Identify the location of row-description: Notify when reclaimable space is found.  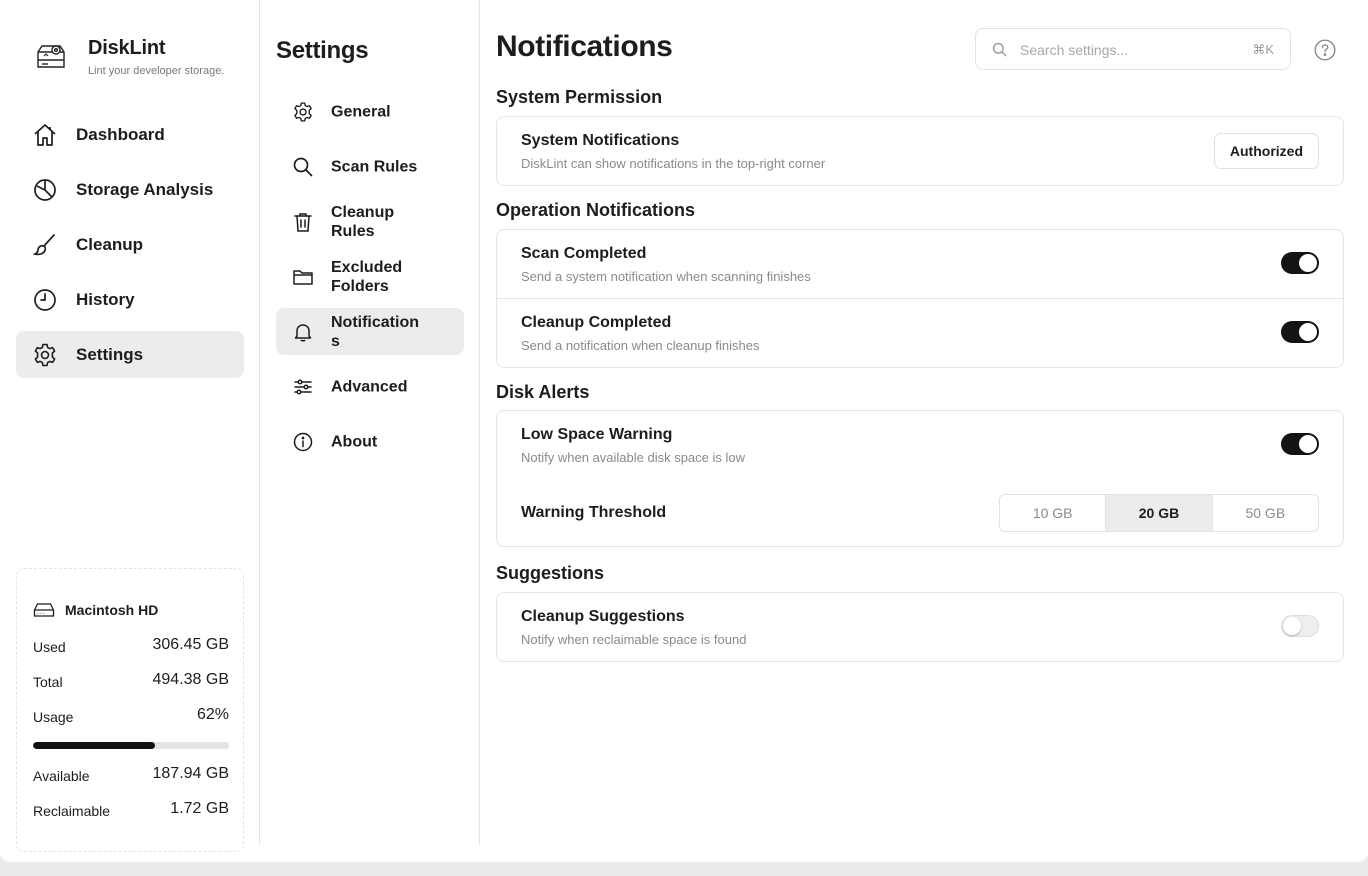
(634, 639).